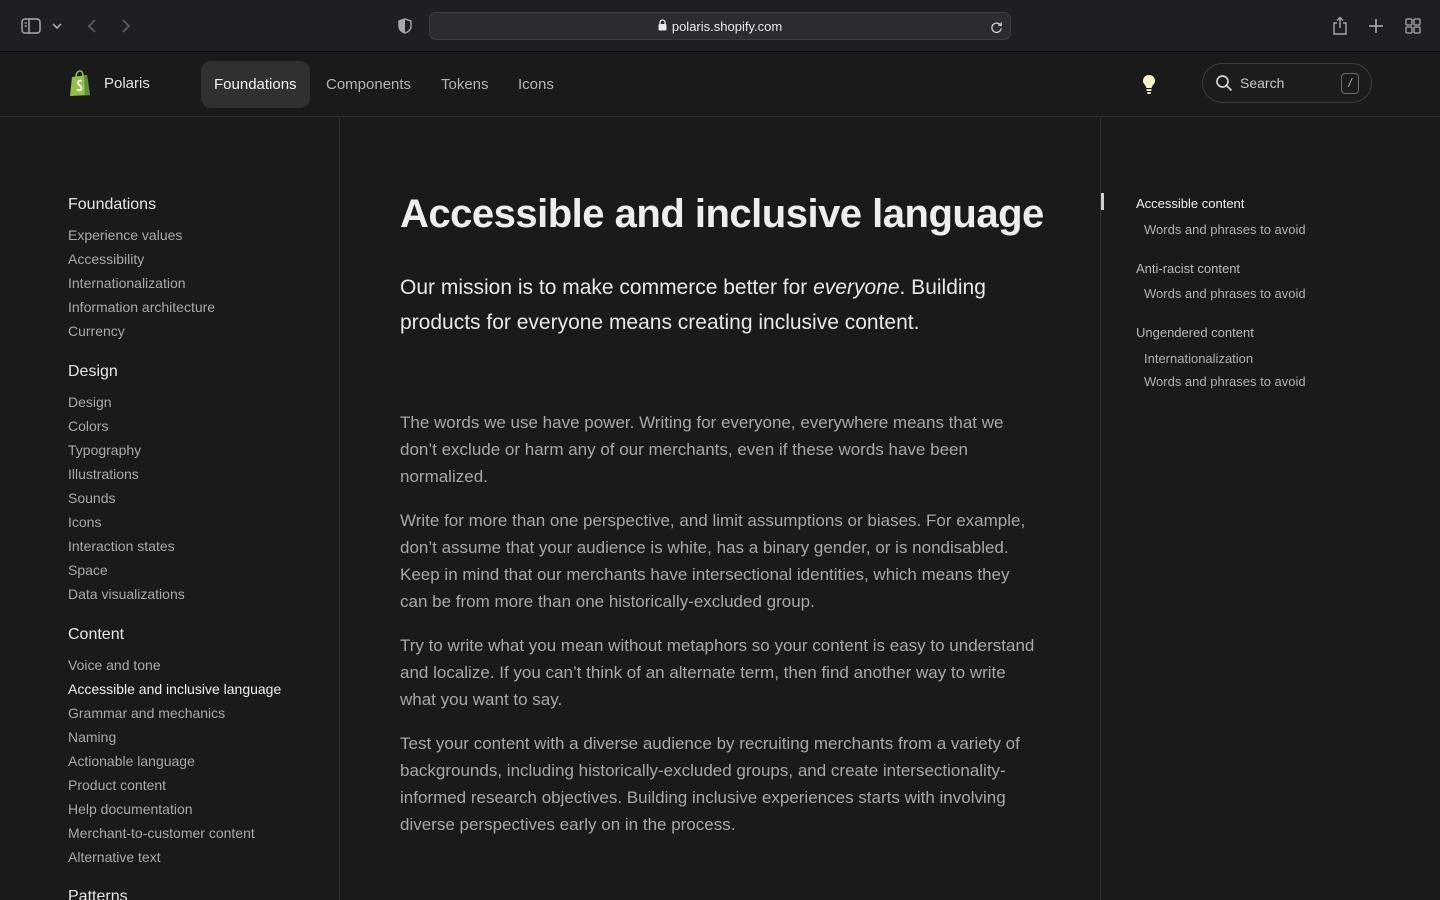 This screenshot has height=900, width=1440. I want to click on search-shortcut: /, so click(1350, 83).